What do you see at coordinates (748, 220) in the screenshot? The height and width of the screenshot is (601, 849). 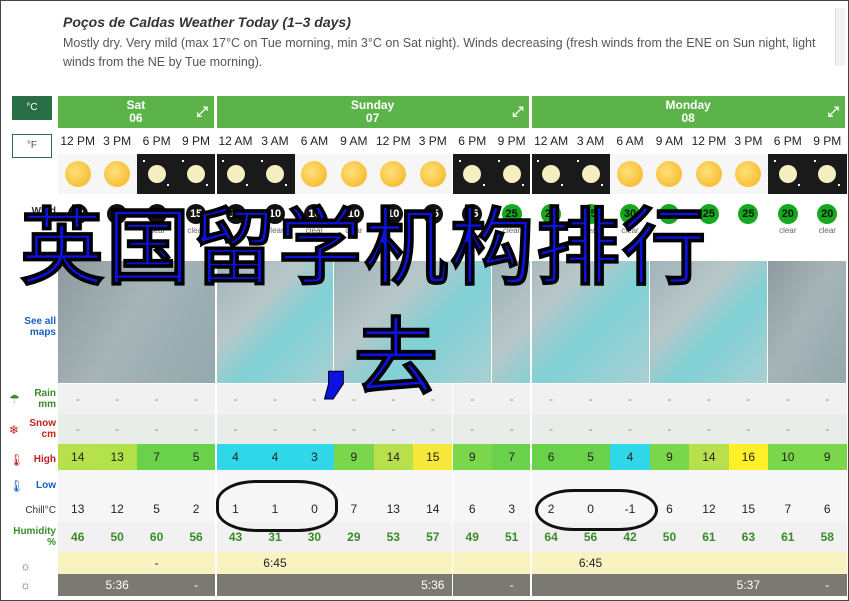 I see `wind-cell: 25` at bounding box center [748, 220].